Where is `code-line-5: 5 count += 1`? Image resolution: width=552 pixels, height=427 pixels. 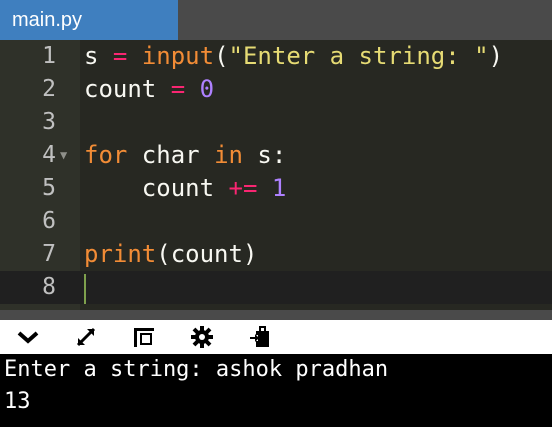
code-line-5: 5 count += 1 is located at coordinates (276, 188).